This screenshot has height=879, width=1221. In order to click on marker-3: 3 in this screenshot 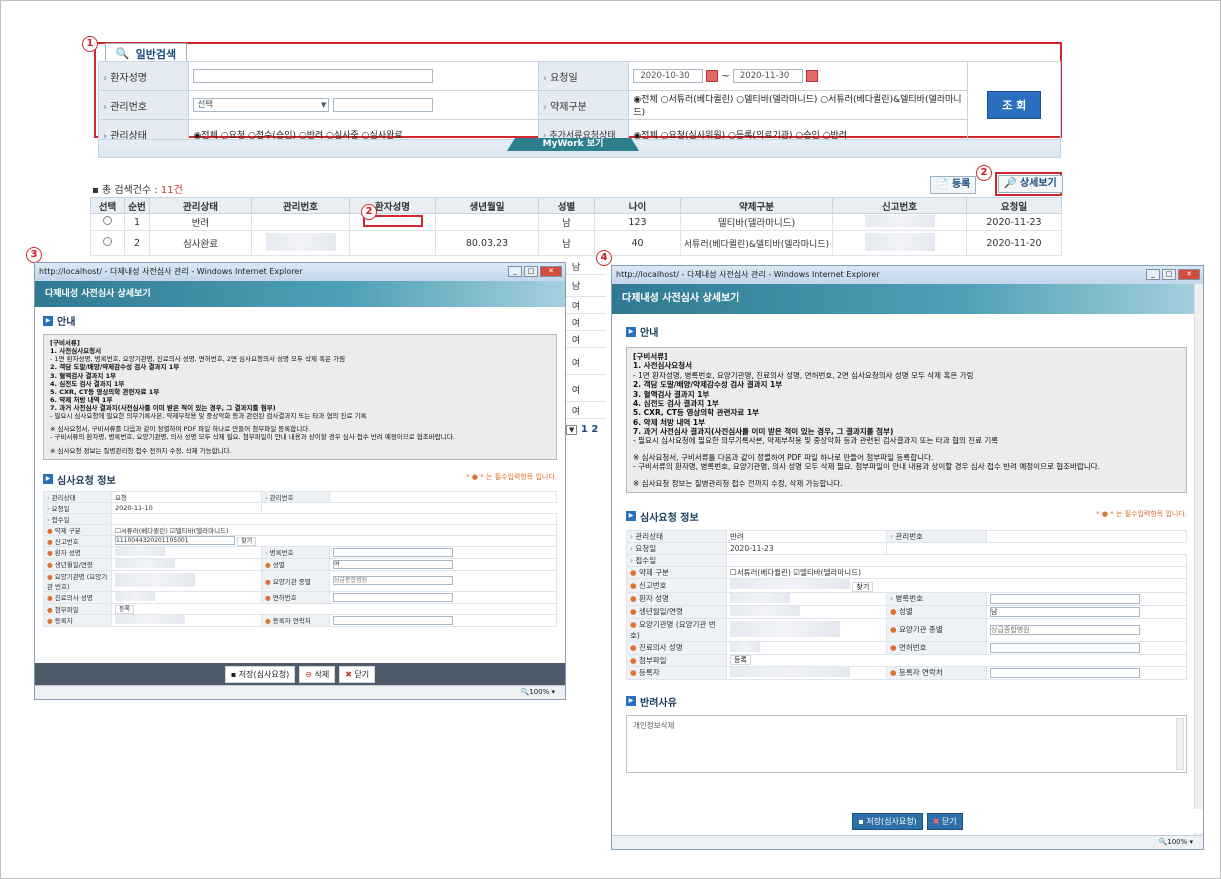, I will do `click(34, 255)`.